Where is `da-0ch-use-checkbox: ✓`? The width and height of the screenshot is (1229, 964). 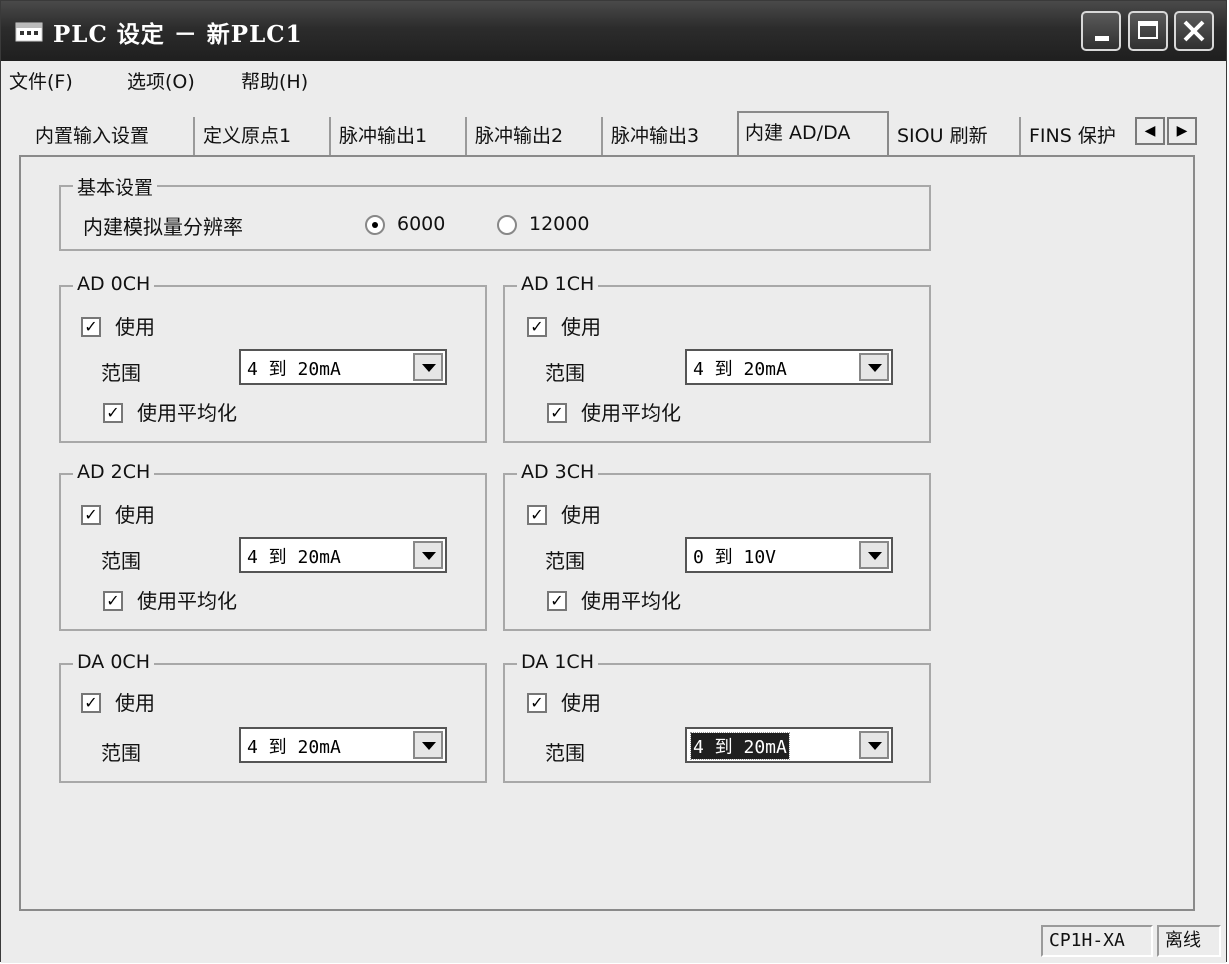
da-0ch-use-checkbox: ✓ is located at coordinates (91, 703).